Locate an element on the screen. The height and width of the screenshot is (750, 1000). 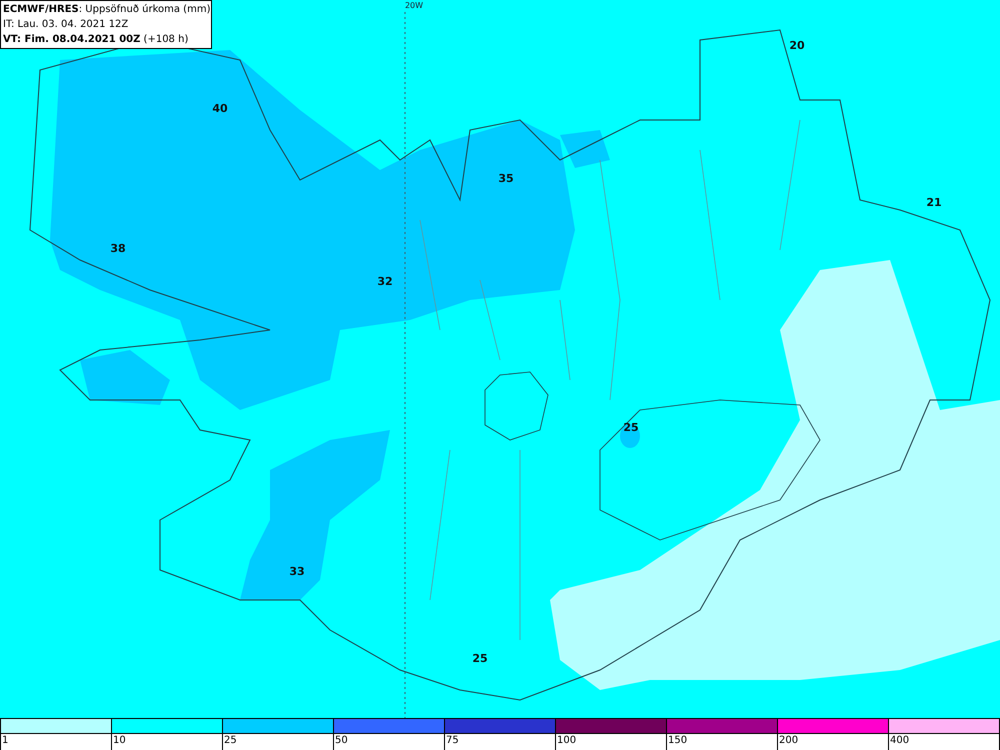
glacier-outline is located at coordinates (516, 406).